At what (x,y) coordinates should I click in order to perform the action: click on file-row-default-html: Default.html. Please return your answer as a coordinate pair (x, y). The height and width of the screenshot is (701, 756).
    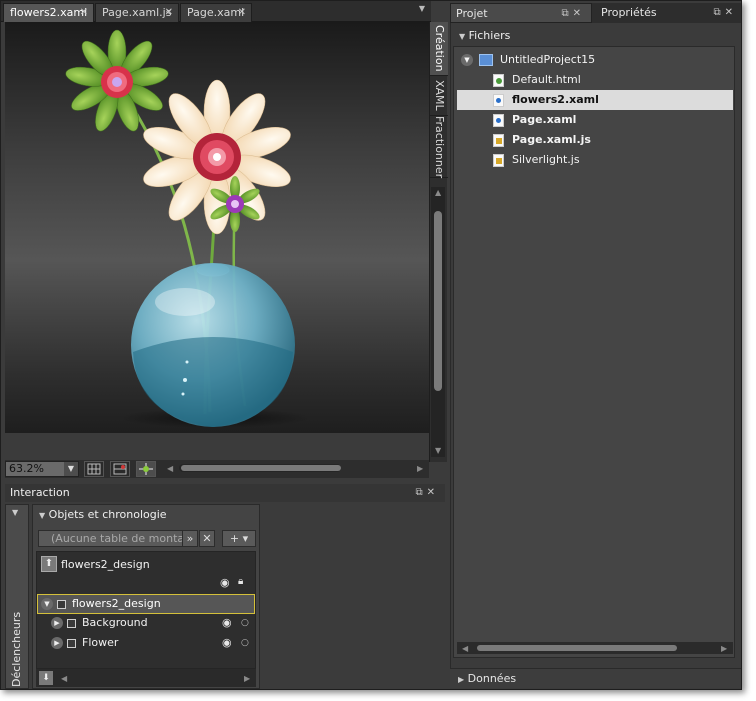
    Looking at the image, I should click on (595, 80).